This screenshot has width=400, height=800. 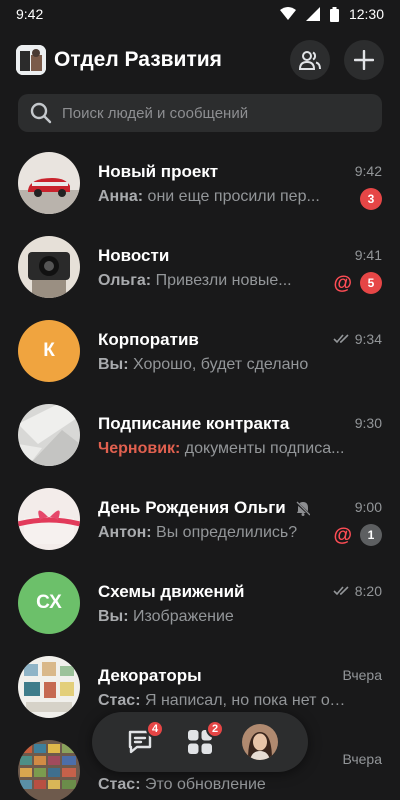 What do you see at coordinates (200, 602) in the screenshot?
I see `chat-row: СХ Схемы движений 8:20 Вы: Изображение` at bounding box center [200, 602].